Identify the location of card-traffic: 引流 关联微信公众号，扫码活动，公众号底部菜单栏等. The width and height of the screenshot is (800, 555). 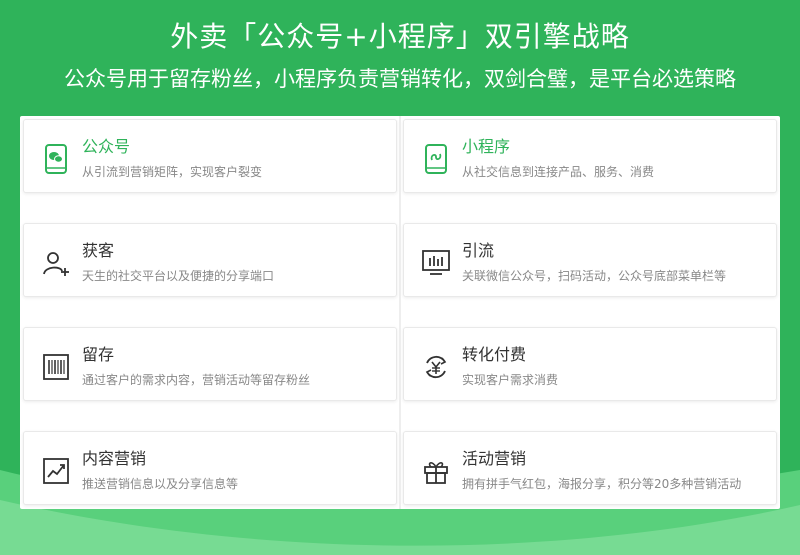
(590, 260).